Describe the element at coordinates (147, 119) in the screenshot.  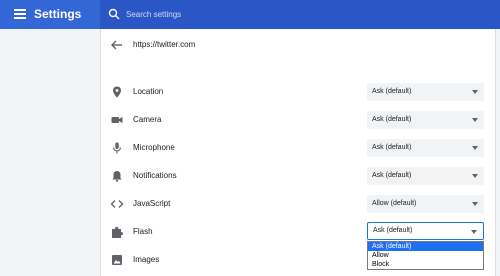
I see `permission-label: Camera` at that location.